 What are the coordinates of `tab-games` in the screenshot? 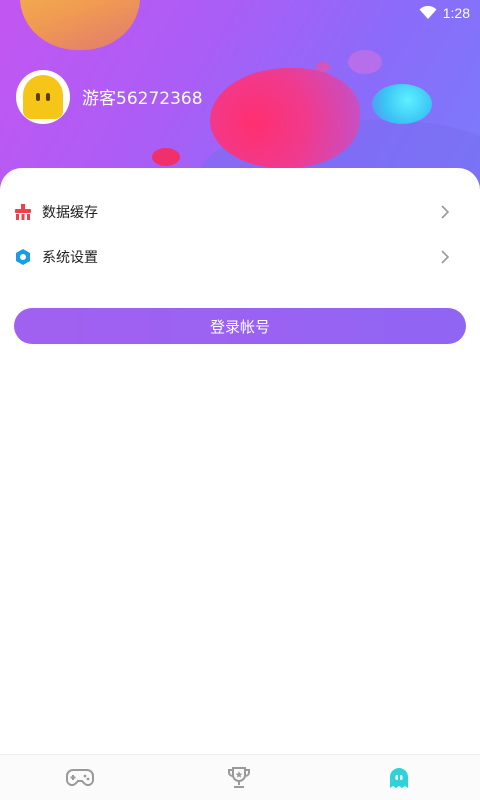 It's located at (80, 778).